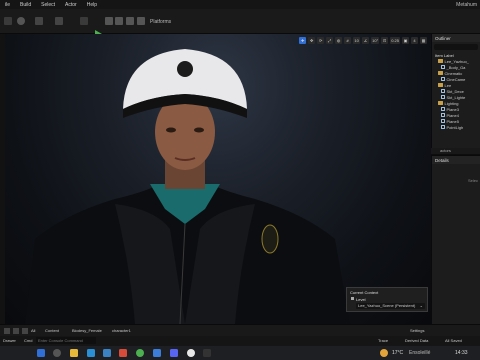 This screenshot has height=360, width=480. Describe the element at coordinates (414, 40) in the screenshot. I see `snap-value: 4` at that location.